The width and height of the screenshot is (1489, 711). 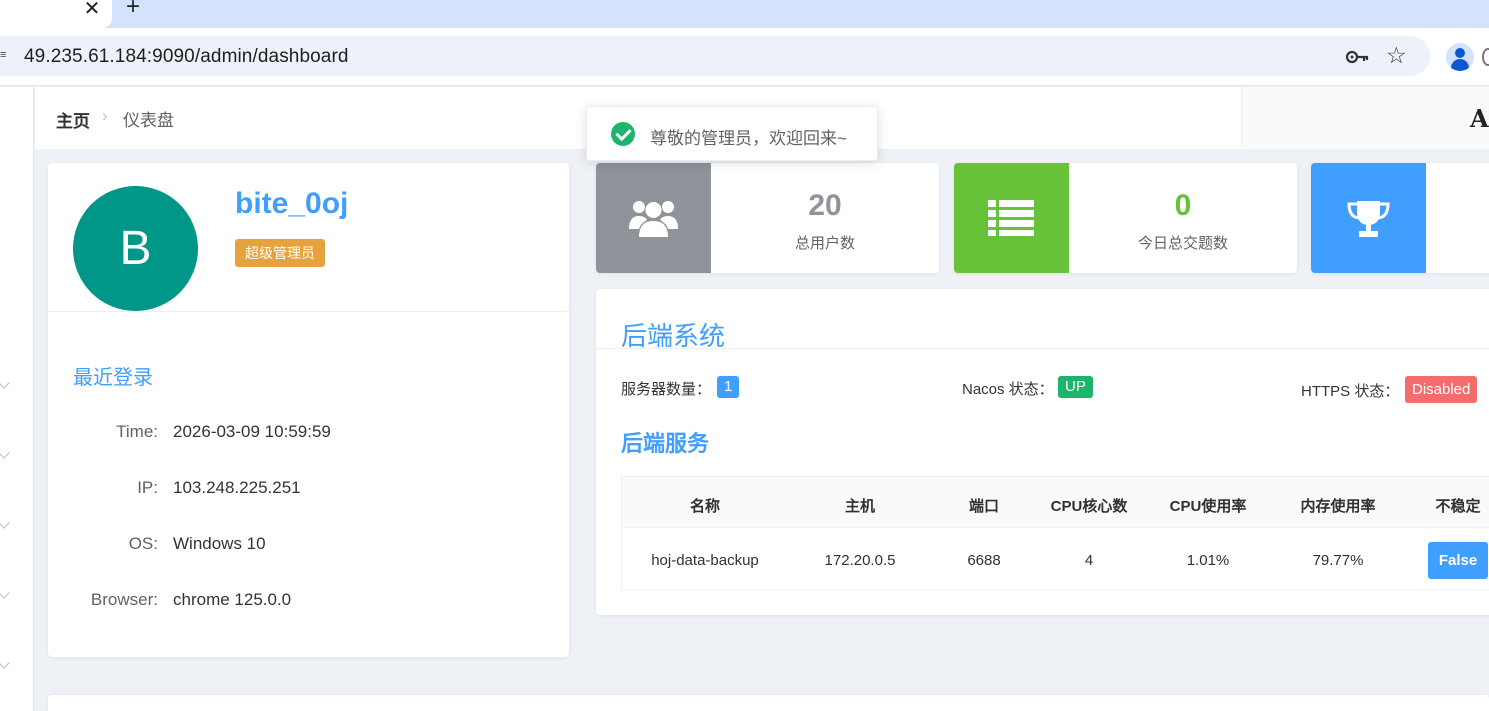 I want to click on url-text: 49.235.61.184:9090/admin/dashboard, so click(x=186, y=57).